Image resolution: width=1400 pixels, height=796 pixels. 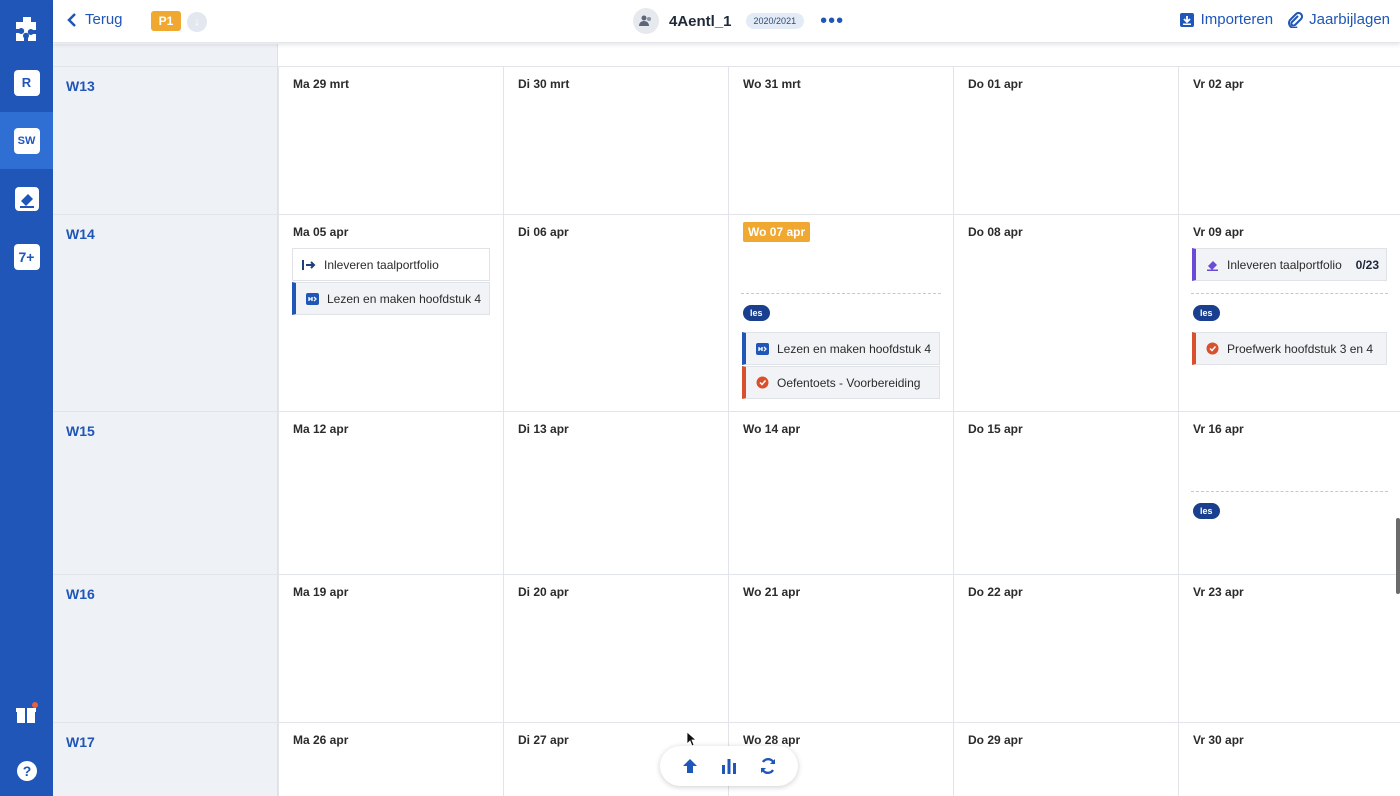 What do you see at coordinates (832, 21) in the screenshot?
I see `more-options-icon: •••` at bounding box center [832, 21].